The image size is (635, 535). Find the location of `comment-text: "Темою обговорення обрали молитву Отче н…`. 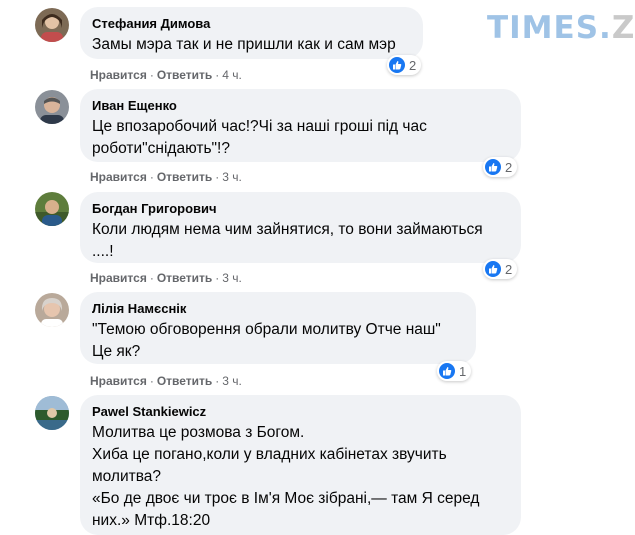

comment-text: "Темою обговорення обрали молитву Отче н… is located at coordinates (266, 340).